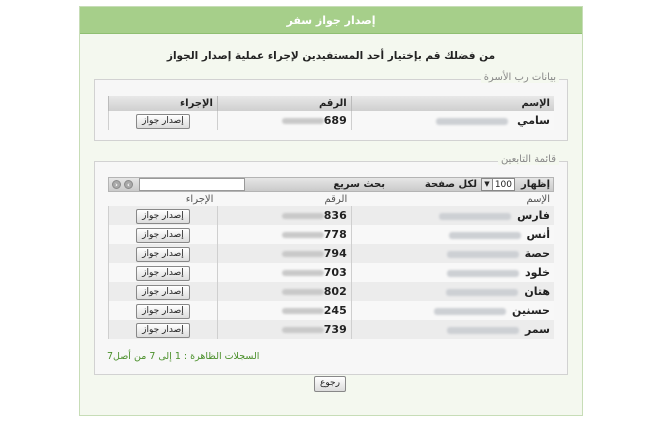 The image size is (666, 425). What do you see at coordinates (538, 234) in the screenshot?
I see `beneficiary-name: أنس` at bounding box center [538, 234].